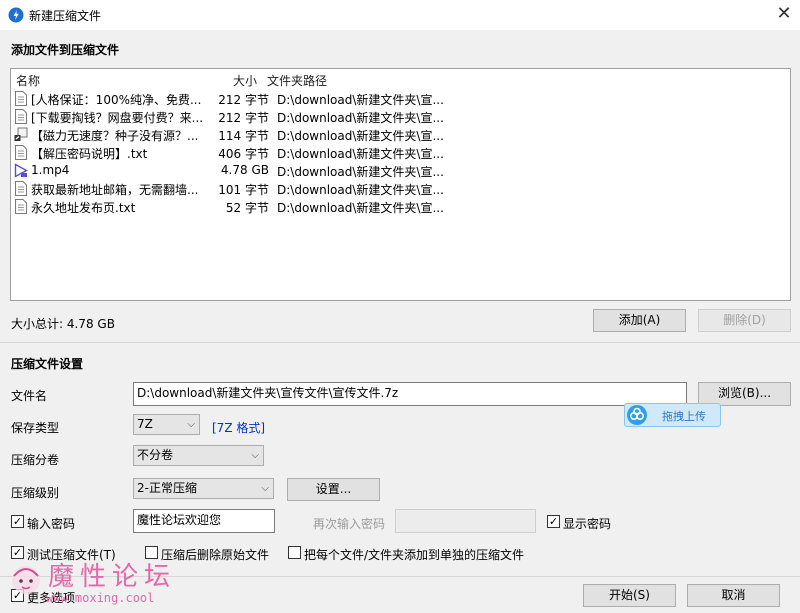 The height and width of the screenshot is (613, 800). What do you see at coordinates (294, 552) in the screenshot?
I see `separate-archives-checkbox` at bounding box center [294, 552].